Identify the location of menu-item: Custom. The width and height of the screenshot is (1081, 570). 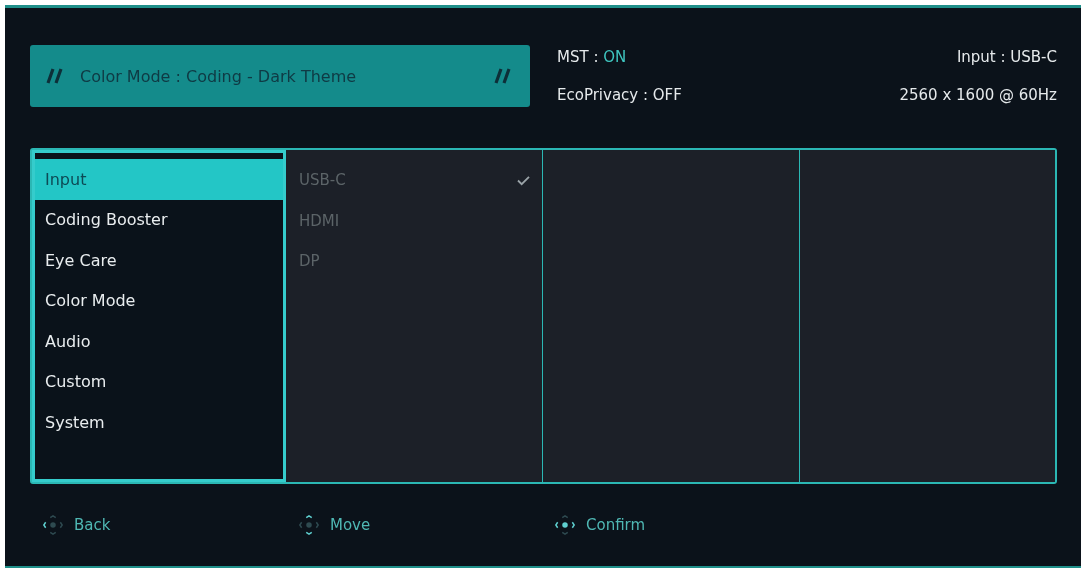
(159, 381).